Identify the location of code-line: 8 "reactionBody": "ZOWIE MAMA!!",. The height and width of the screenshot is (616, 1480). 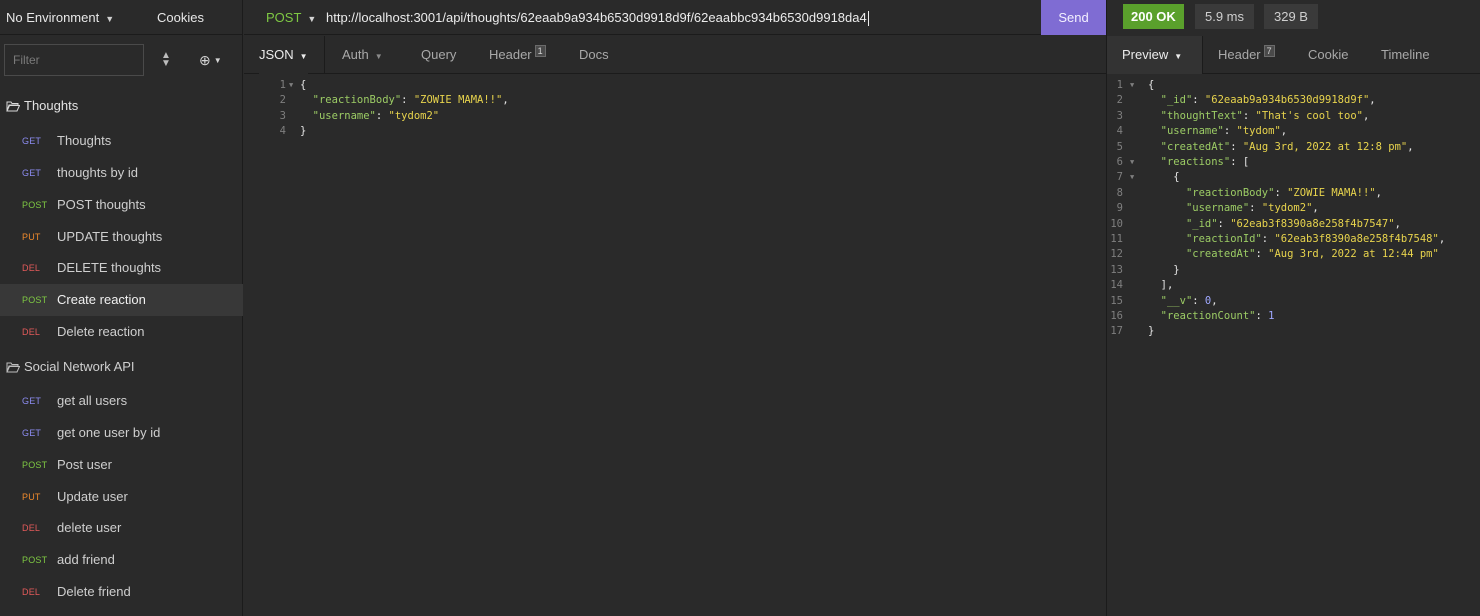
(1293, 193).